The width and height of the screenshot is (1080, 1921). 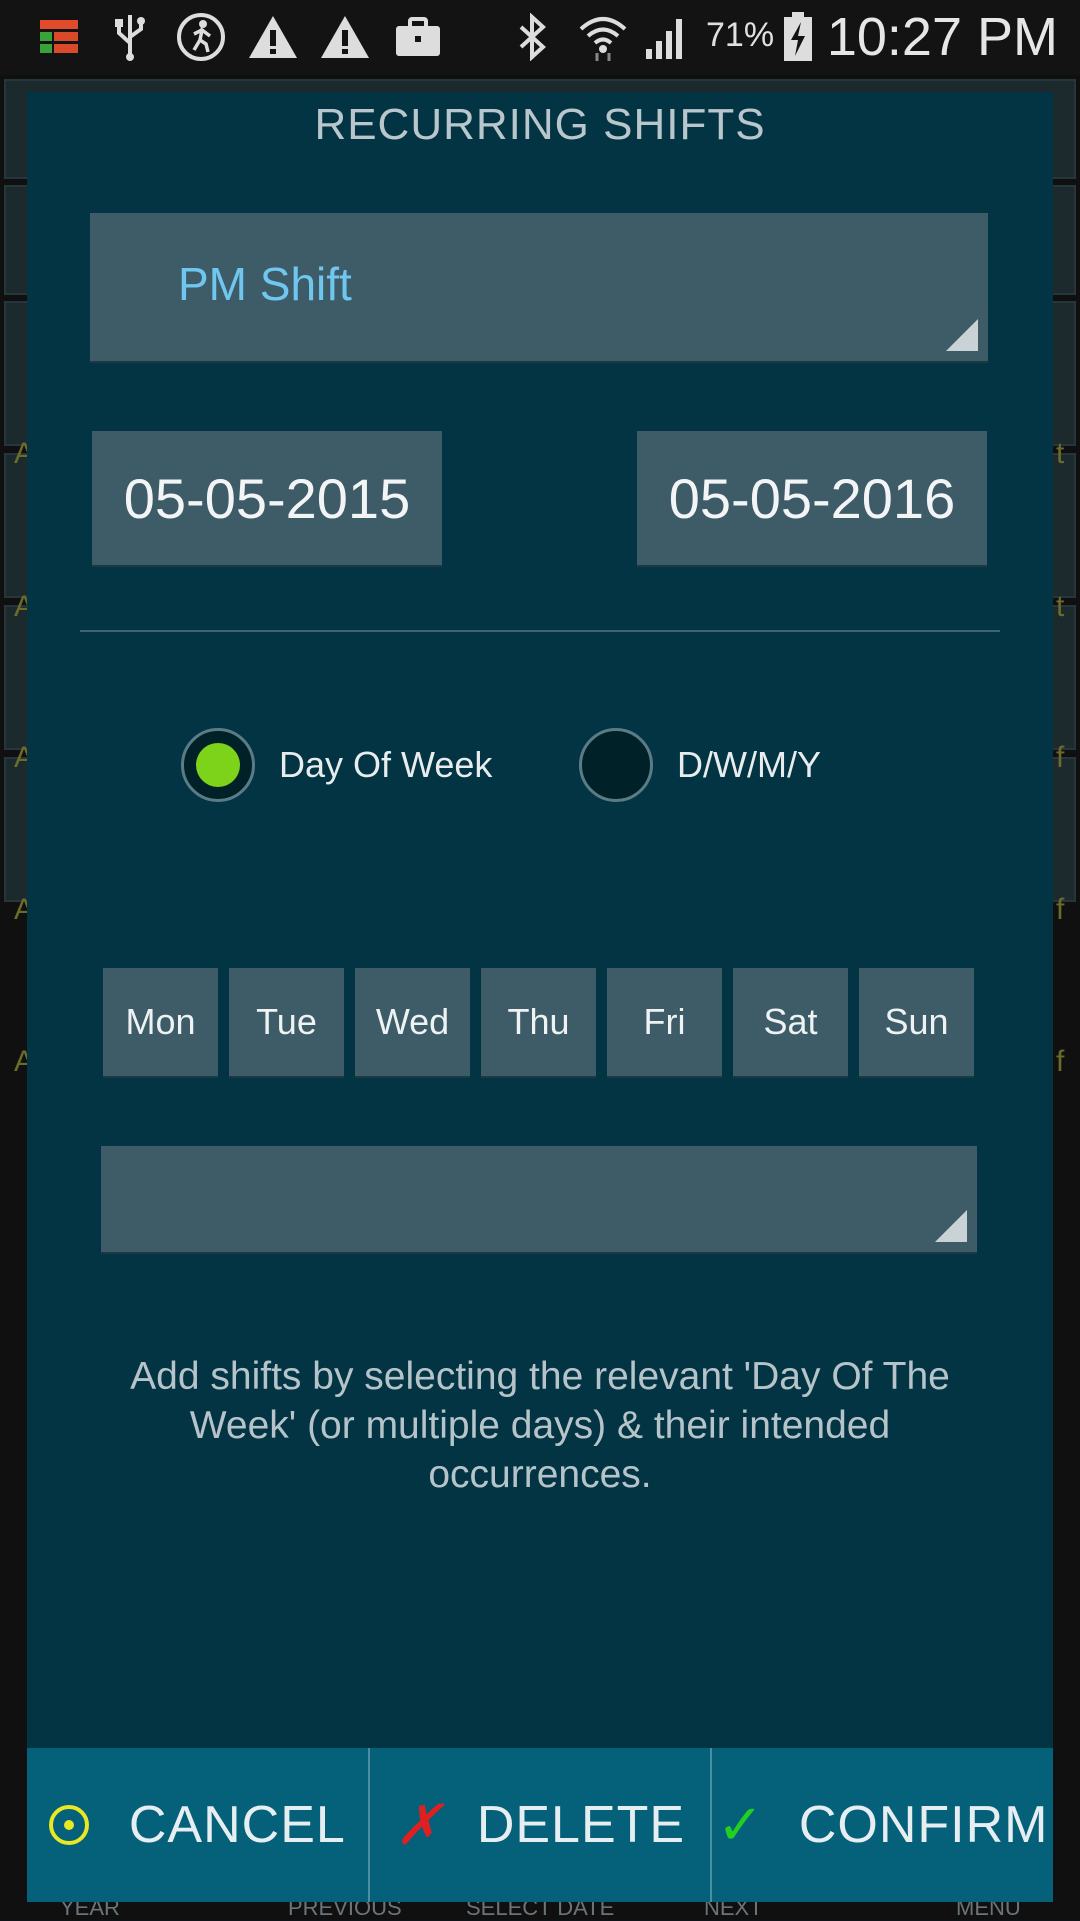 I want to click on radio-button, so click(x=616, y=765).